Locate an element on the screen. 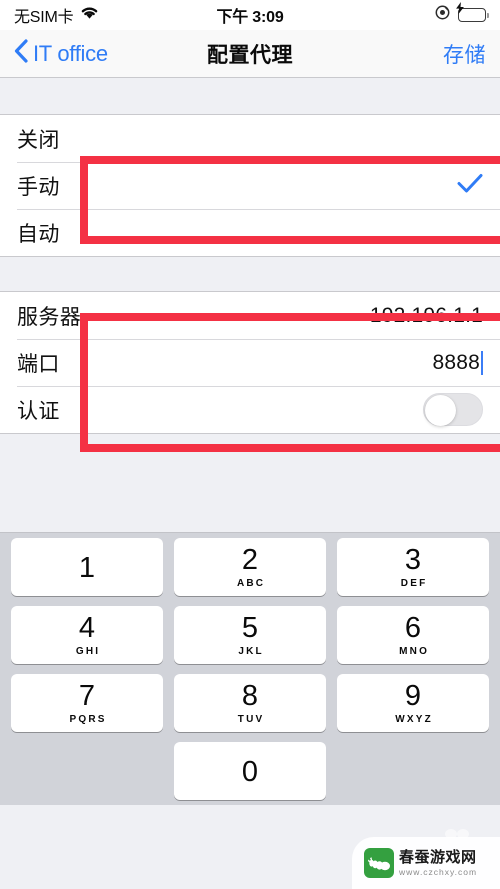  toggle-knob is located at coordinates (440, 410).